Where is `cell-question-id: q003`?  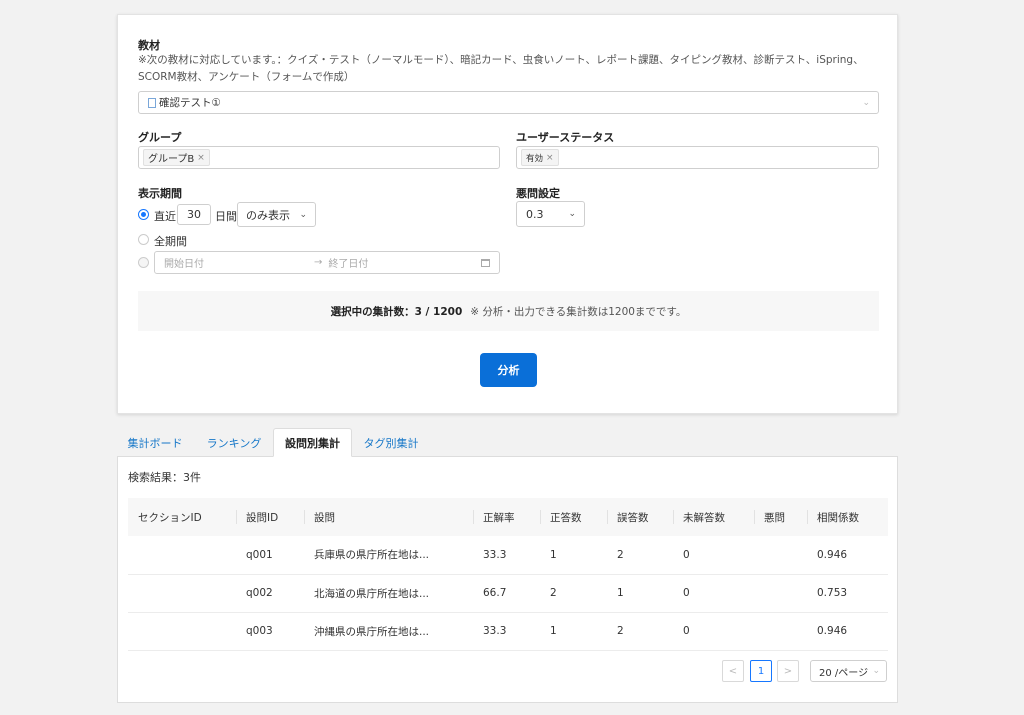
cell-question-id: q003 is located at coordinates (270, 631).